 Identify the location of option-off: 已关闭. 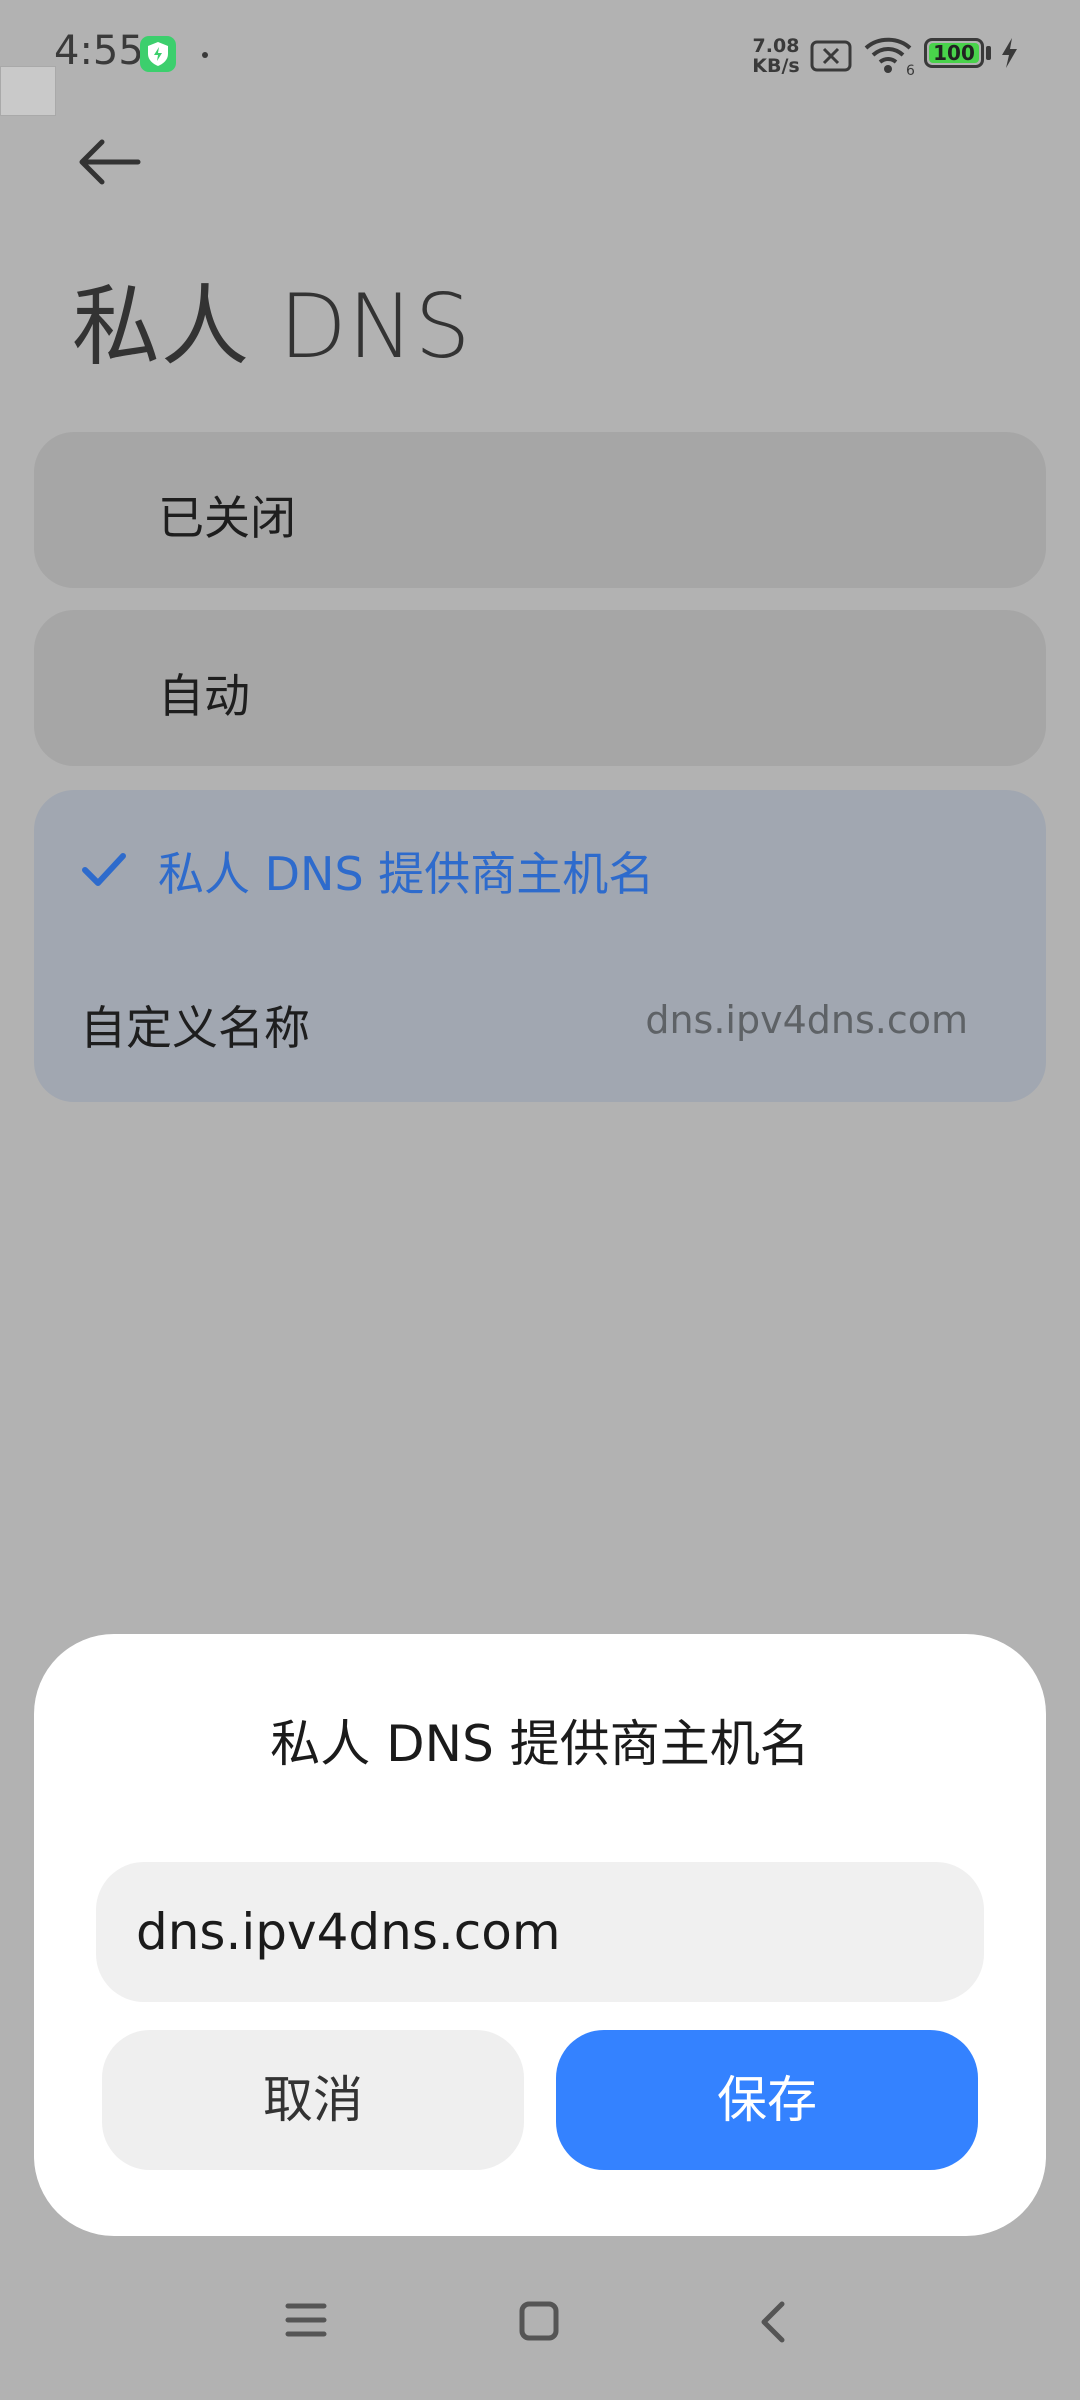
(540, 510).